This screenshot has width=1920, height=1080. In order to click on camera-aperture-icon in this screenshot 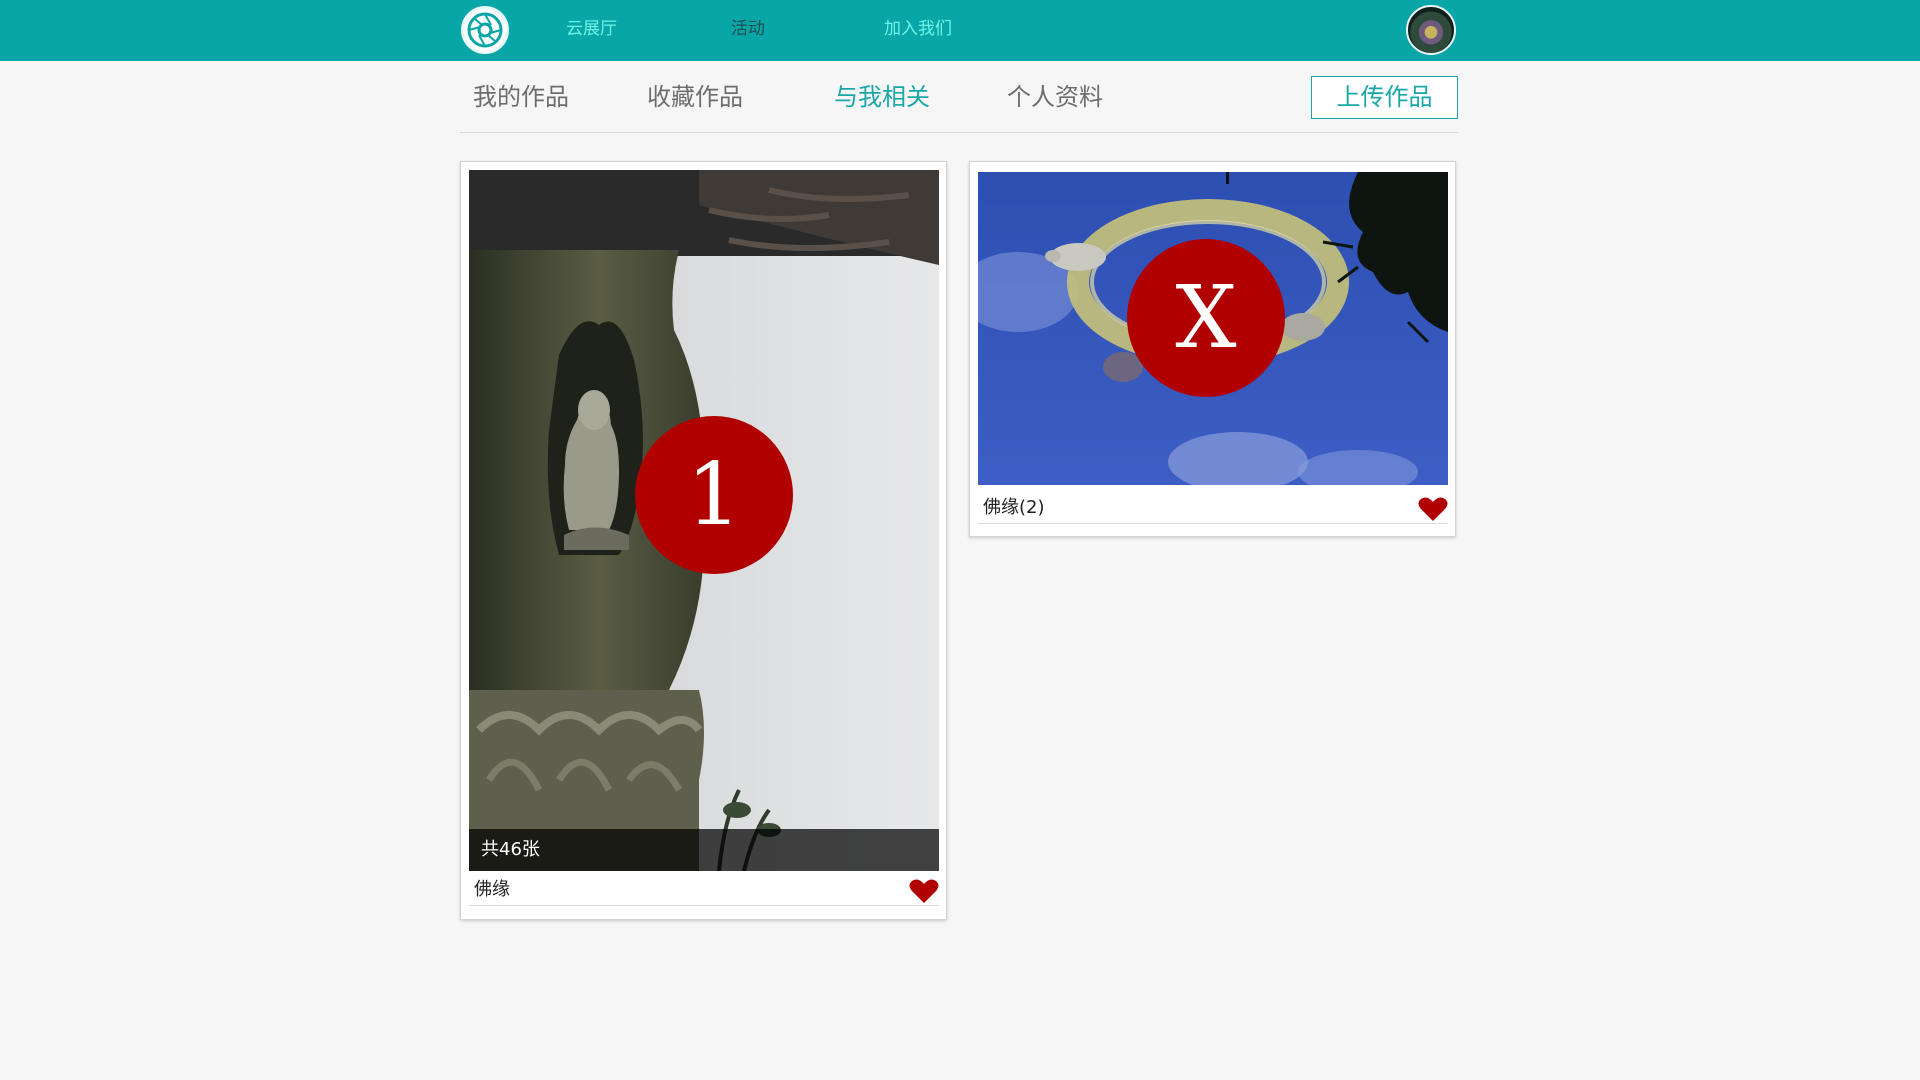, I will do `click(485, 30)`.